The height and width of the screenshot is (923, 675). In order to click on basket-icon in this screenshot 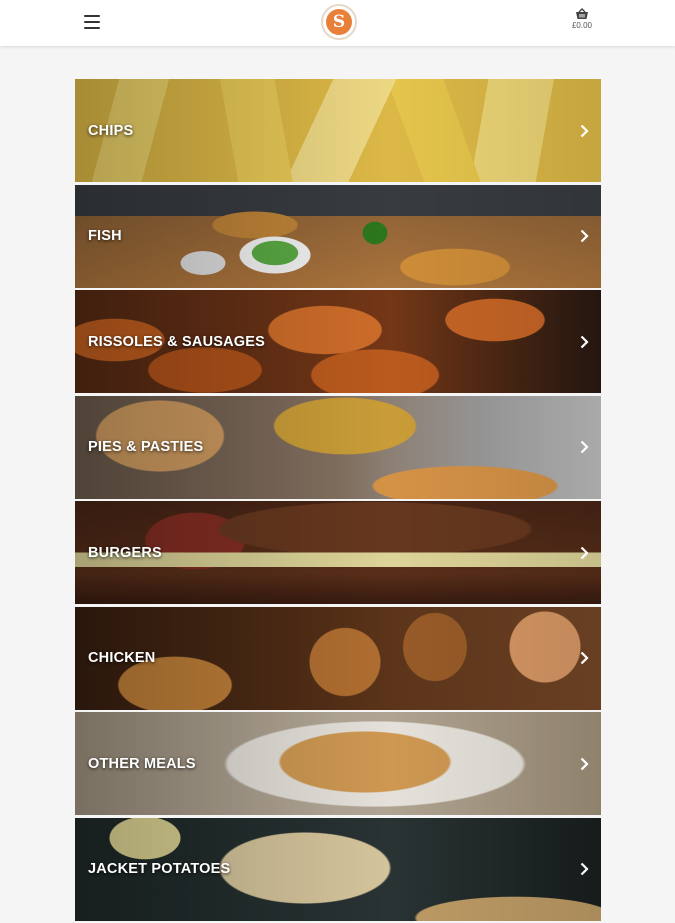, I will do `click(582, 13)`.